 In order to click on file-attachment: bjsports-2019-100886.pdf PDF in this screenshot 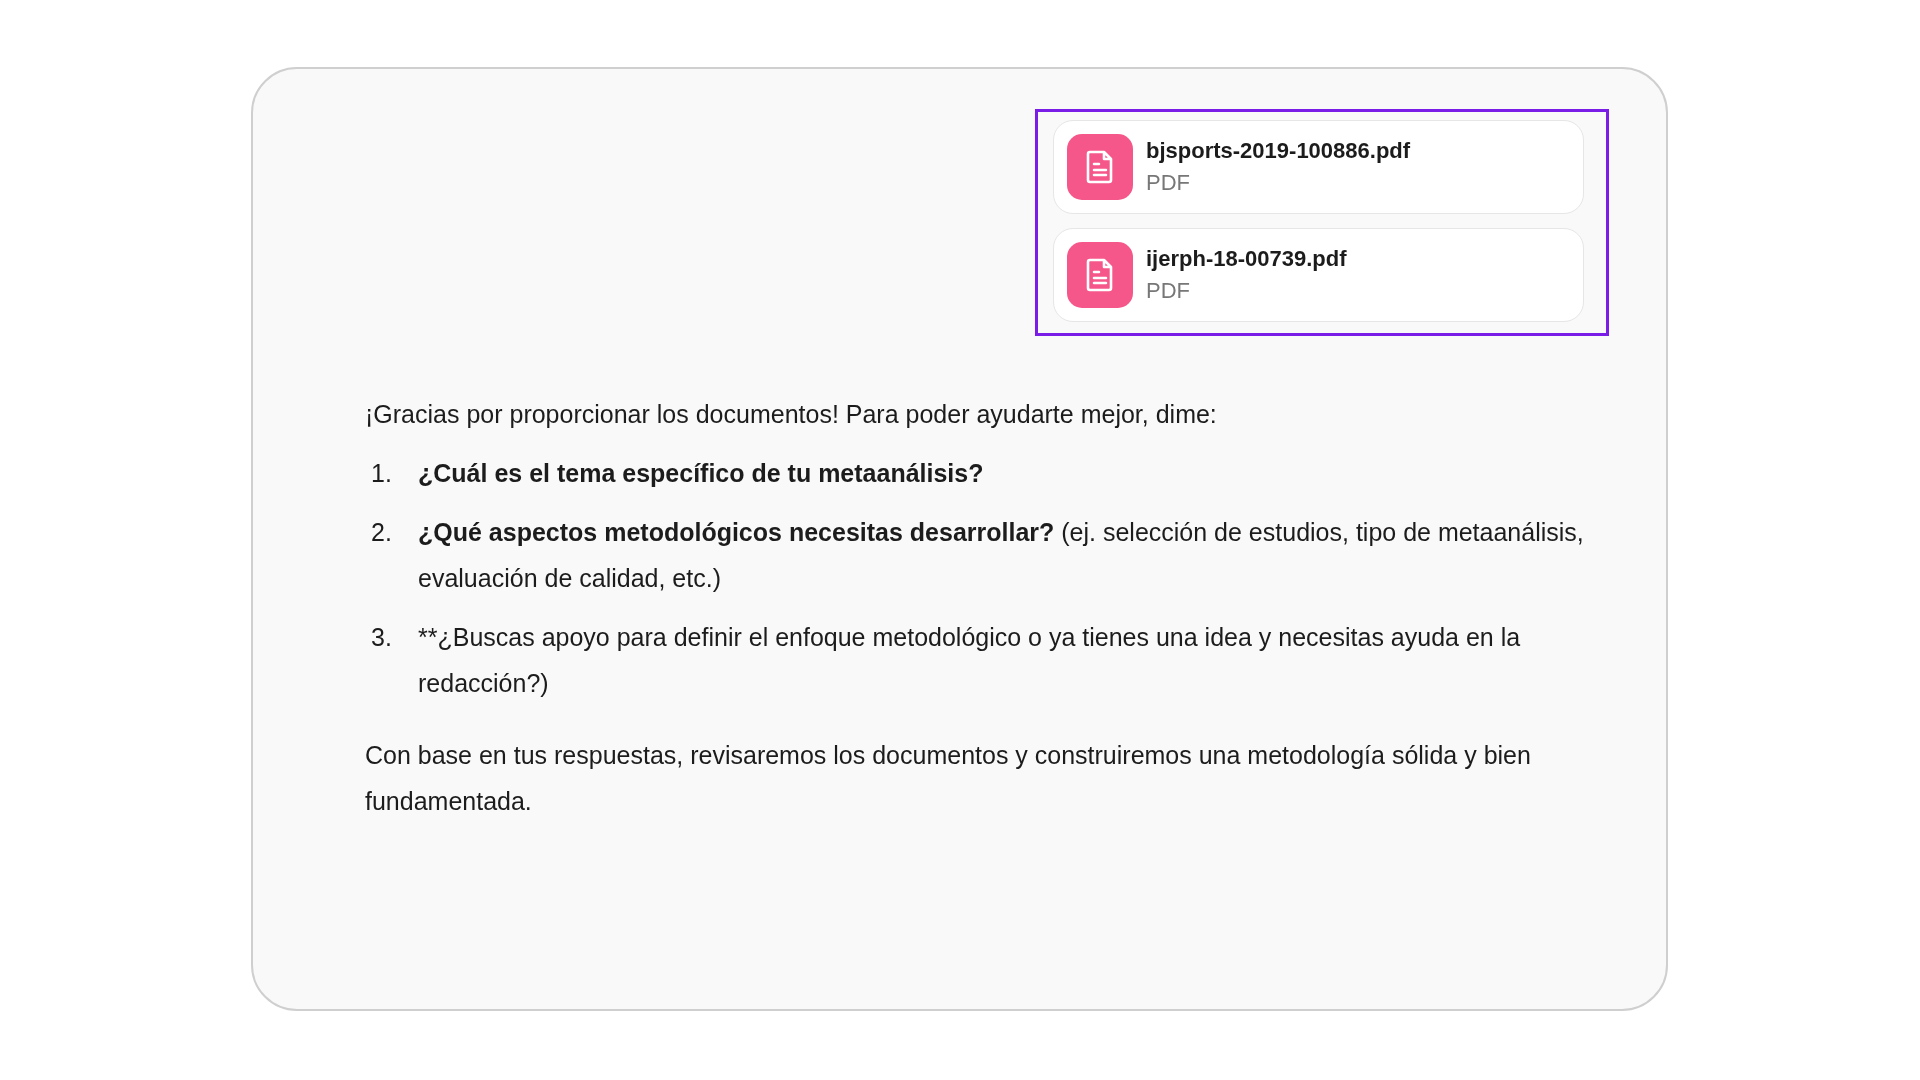, I will do `click(1318, 167)`.